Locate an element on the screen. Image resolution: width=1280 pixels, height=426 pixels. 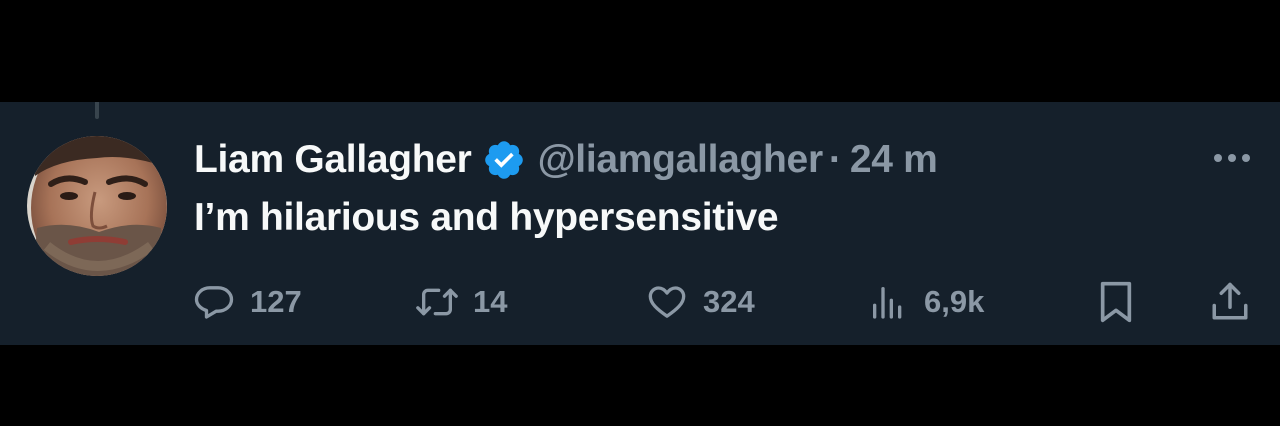
bookmark-button is located at coordinates (1116, 302).